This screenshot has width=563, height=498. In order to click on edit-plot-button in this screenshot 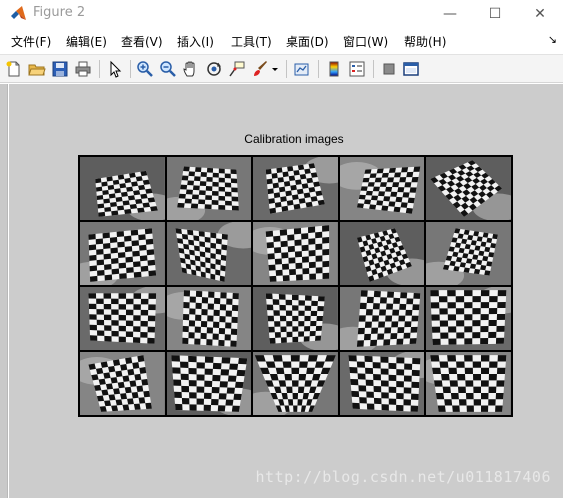, I will do `click(115, 69)`.